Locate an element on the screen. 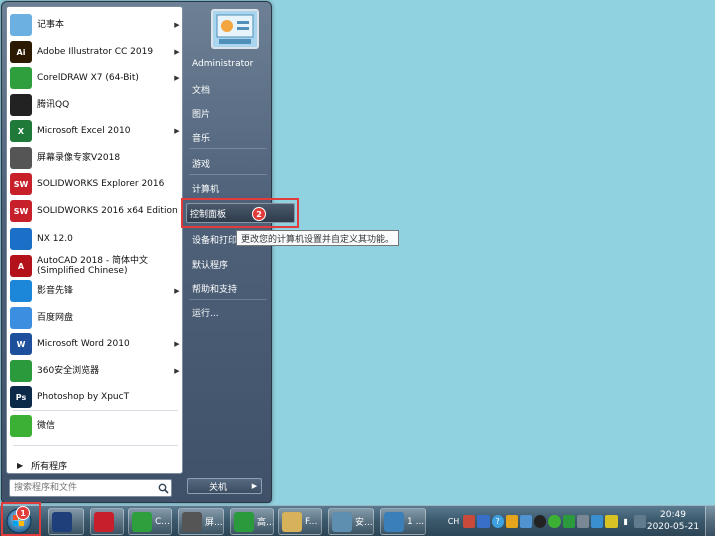 This screenshot has width=715, height=536. program-item: X Microsoft Excel 2010 ▶ is located at coordinates (94, 131).